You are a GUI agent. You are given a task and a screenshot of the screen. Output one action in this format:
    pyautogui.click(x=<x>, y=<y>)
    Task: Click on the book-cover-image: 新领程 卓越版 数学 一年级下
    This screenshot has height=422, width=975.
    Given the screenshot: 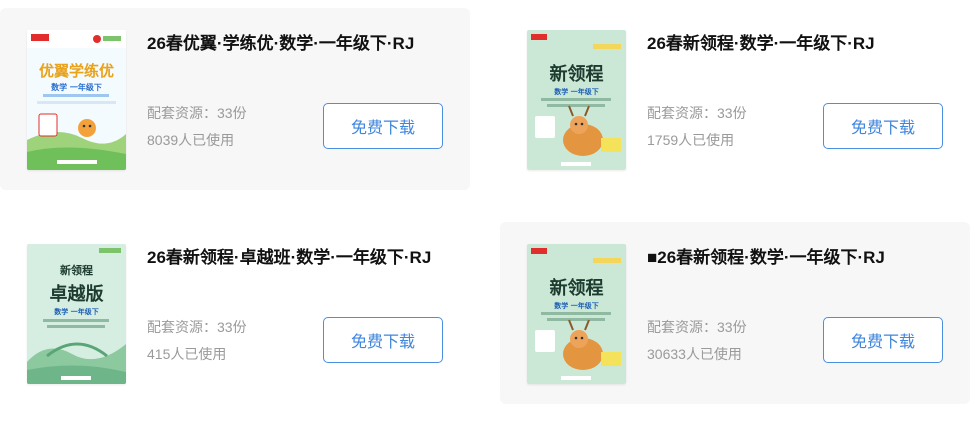 What is the action you would take?
    pyautogui.click(x=76, y=314)
    